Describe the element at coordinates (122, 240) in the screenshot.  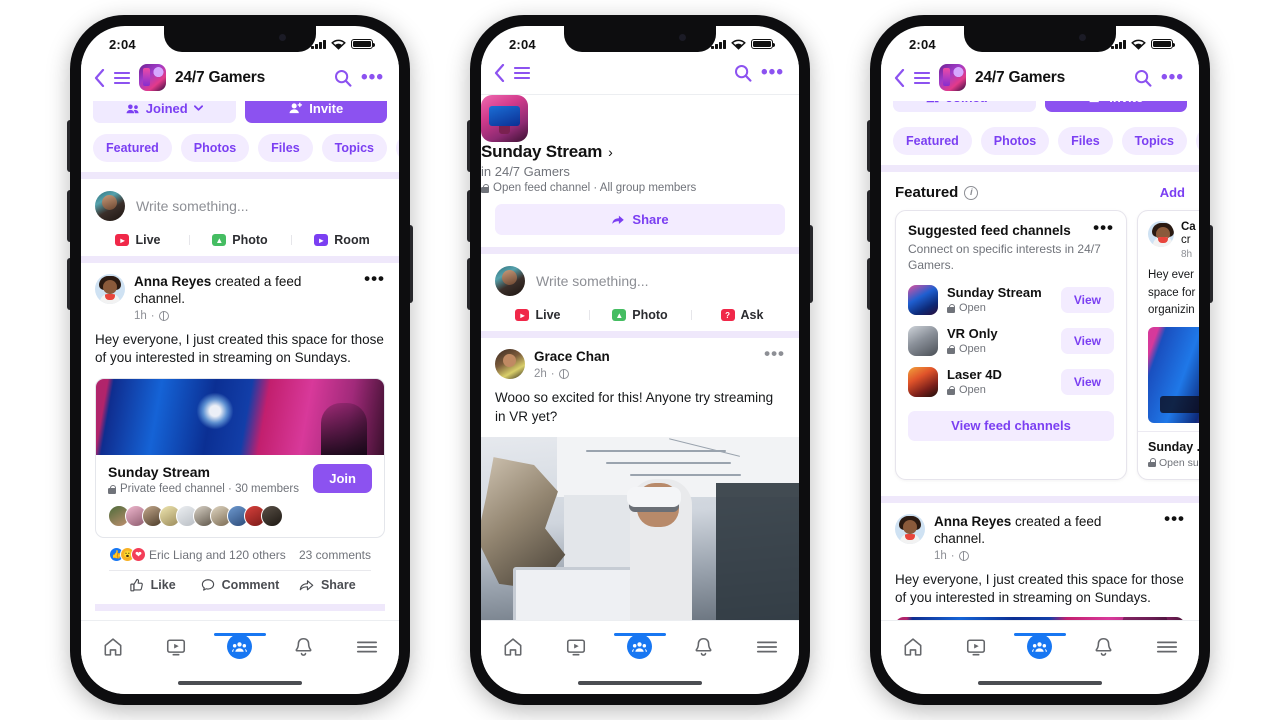
I see `live-video-icon: ▸` at that location.